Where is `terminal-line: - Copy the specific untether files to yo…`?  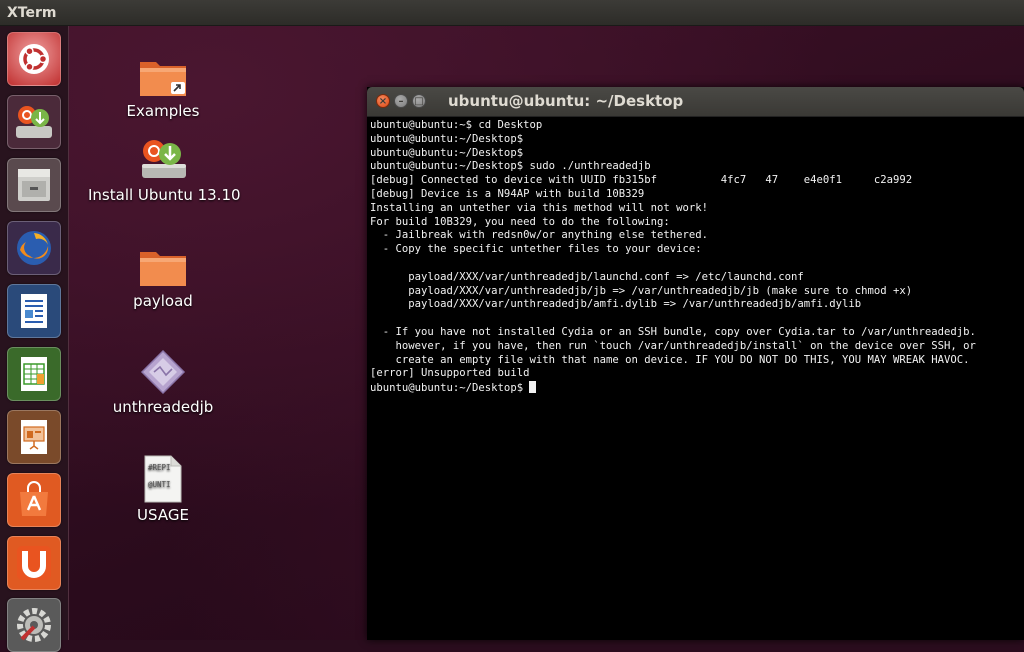
terminal-line: - Copy the specific untether files to yo… is located at coordinates (536, 249).